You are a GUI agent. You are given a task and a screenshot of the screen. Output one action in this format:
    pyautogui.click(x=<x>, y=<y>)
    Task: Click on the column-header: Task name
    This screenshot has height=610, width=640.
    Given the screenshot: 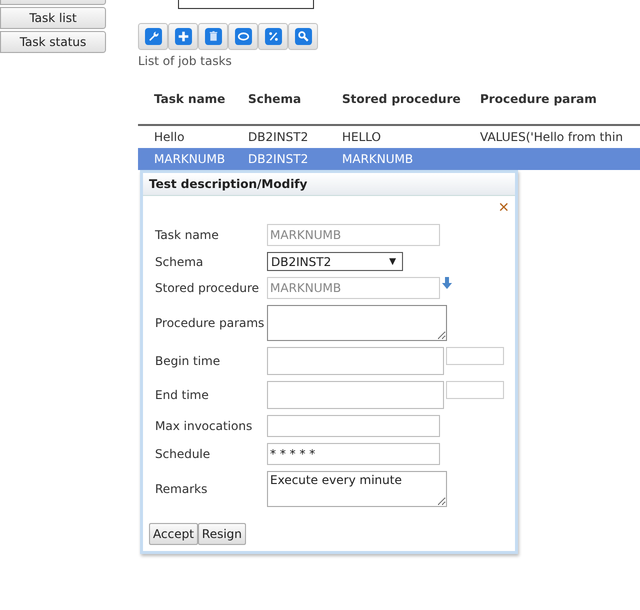 What is the action you would take?
    pyautogui.click(x=189, y=99)
    